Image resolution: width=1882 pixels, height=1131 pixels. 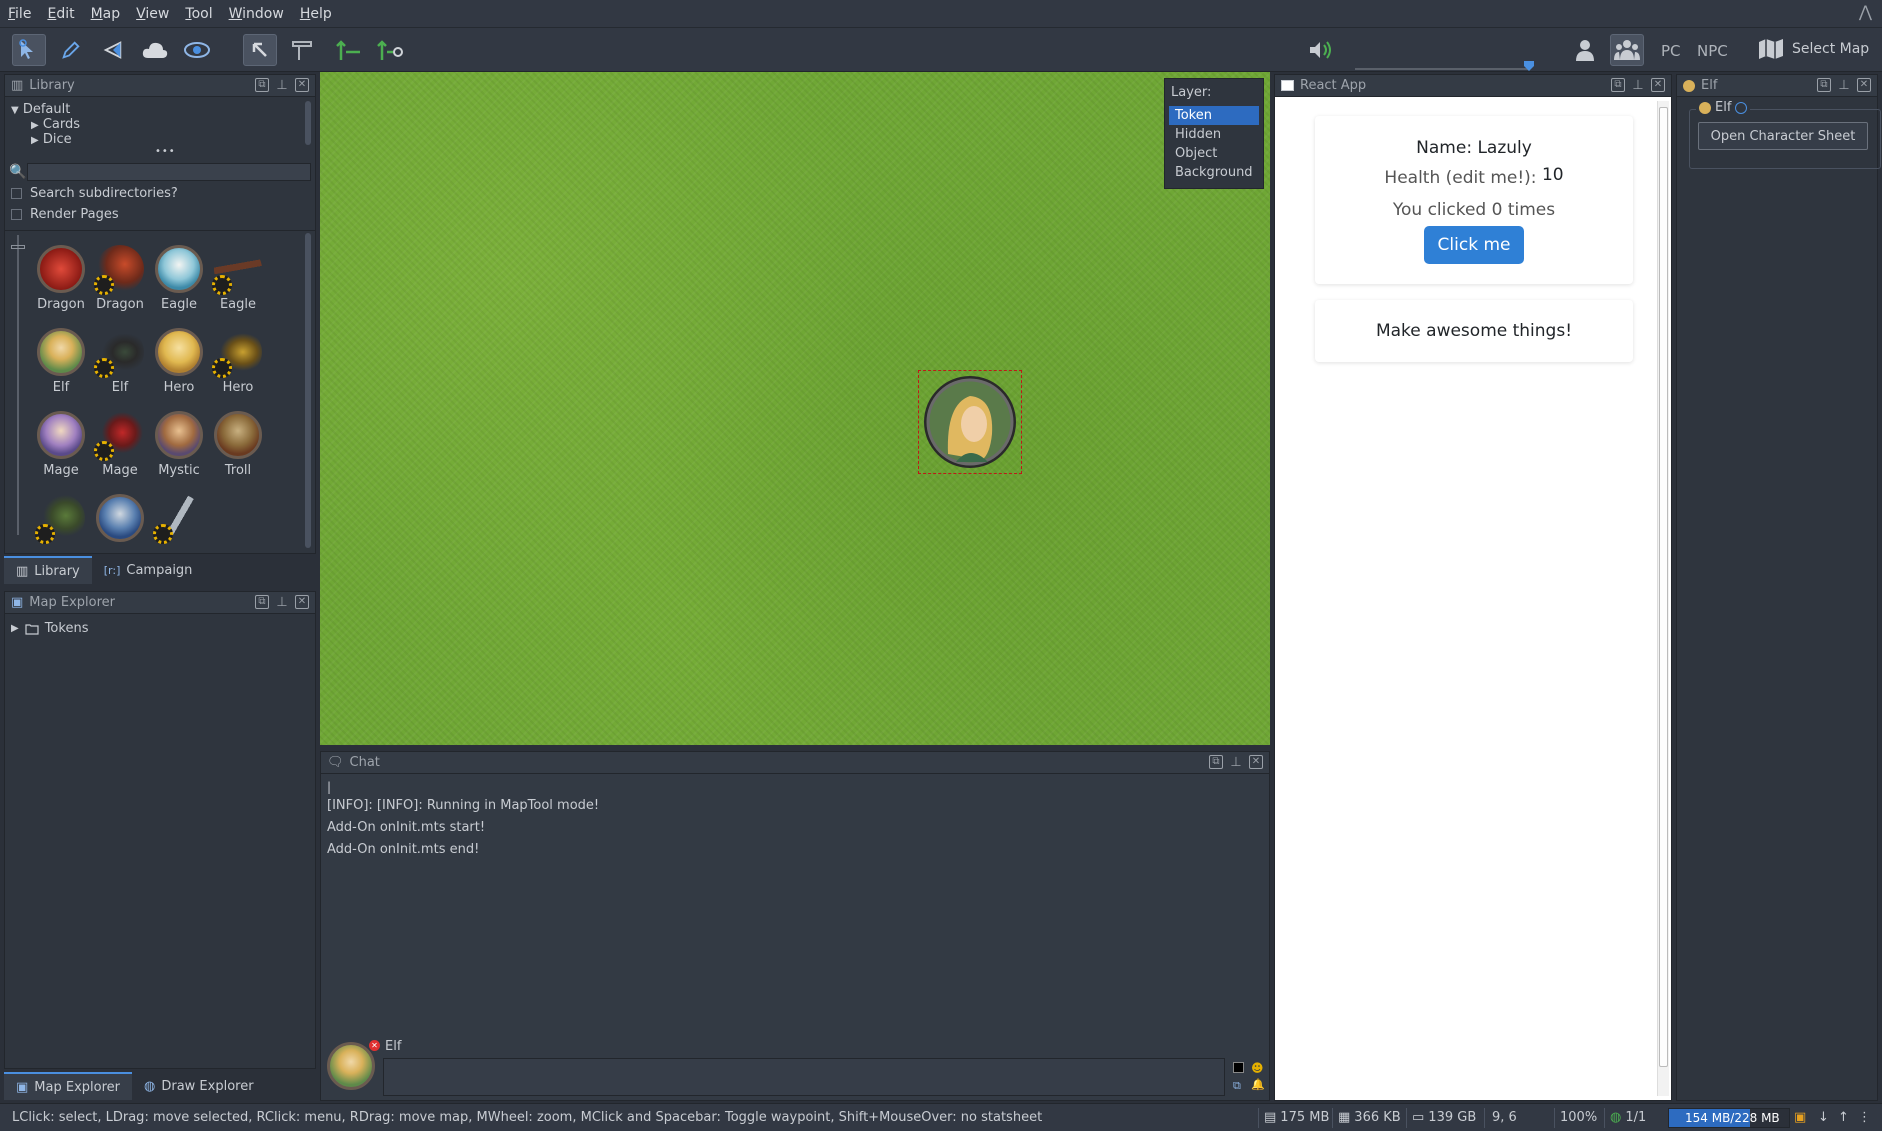 What do you see at coordinates (1800, 1117) in the screenshot?
I see `server-status-icon: ▣` at bounding box center [1800, 1117].